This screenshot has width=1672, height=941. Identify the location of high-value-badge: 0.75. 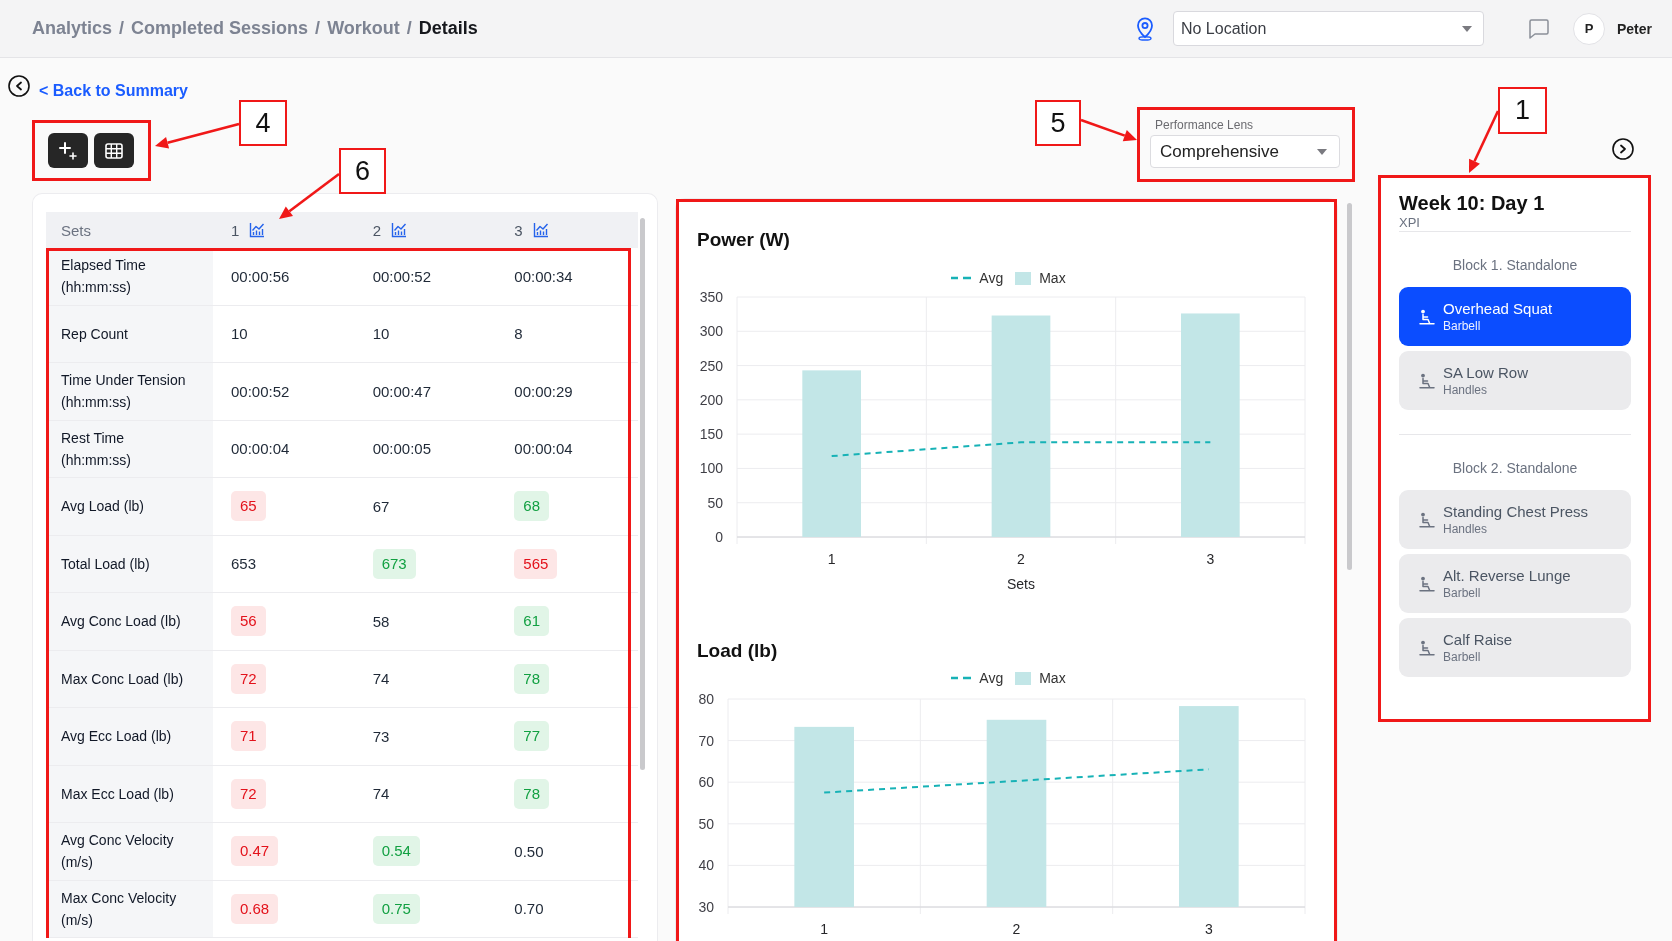
(396, 908).